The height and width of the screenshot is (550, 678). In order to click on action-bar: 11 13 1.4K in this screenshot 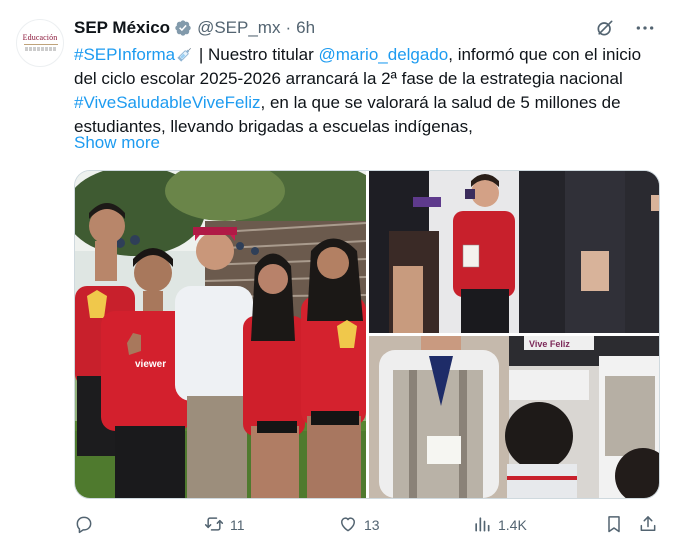, I will do `click(365, 525)`.